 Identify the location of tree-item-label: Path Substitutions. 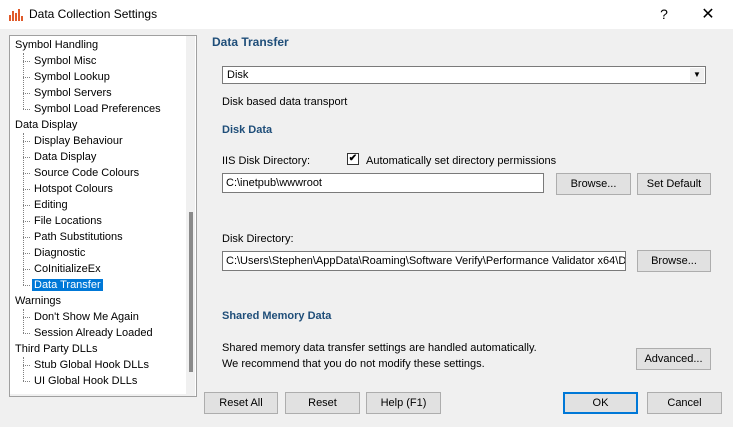
(78, 237).